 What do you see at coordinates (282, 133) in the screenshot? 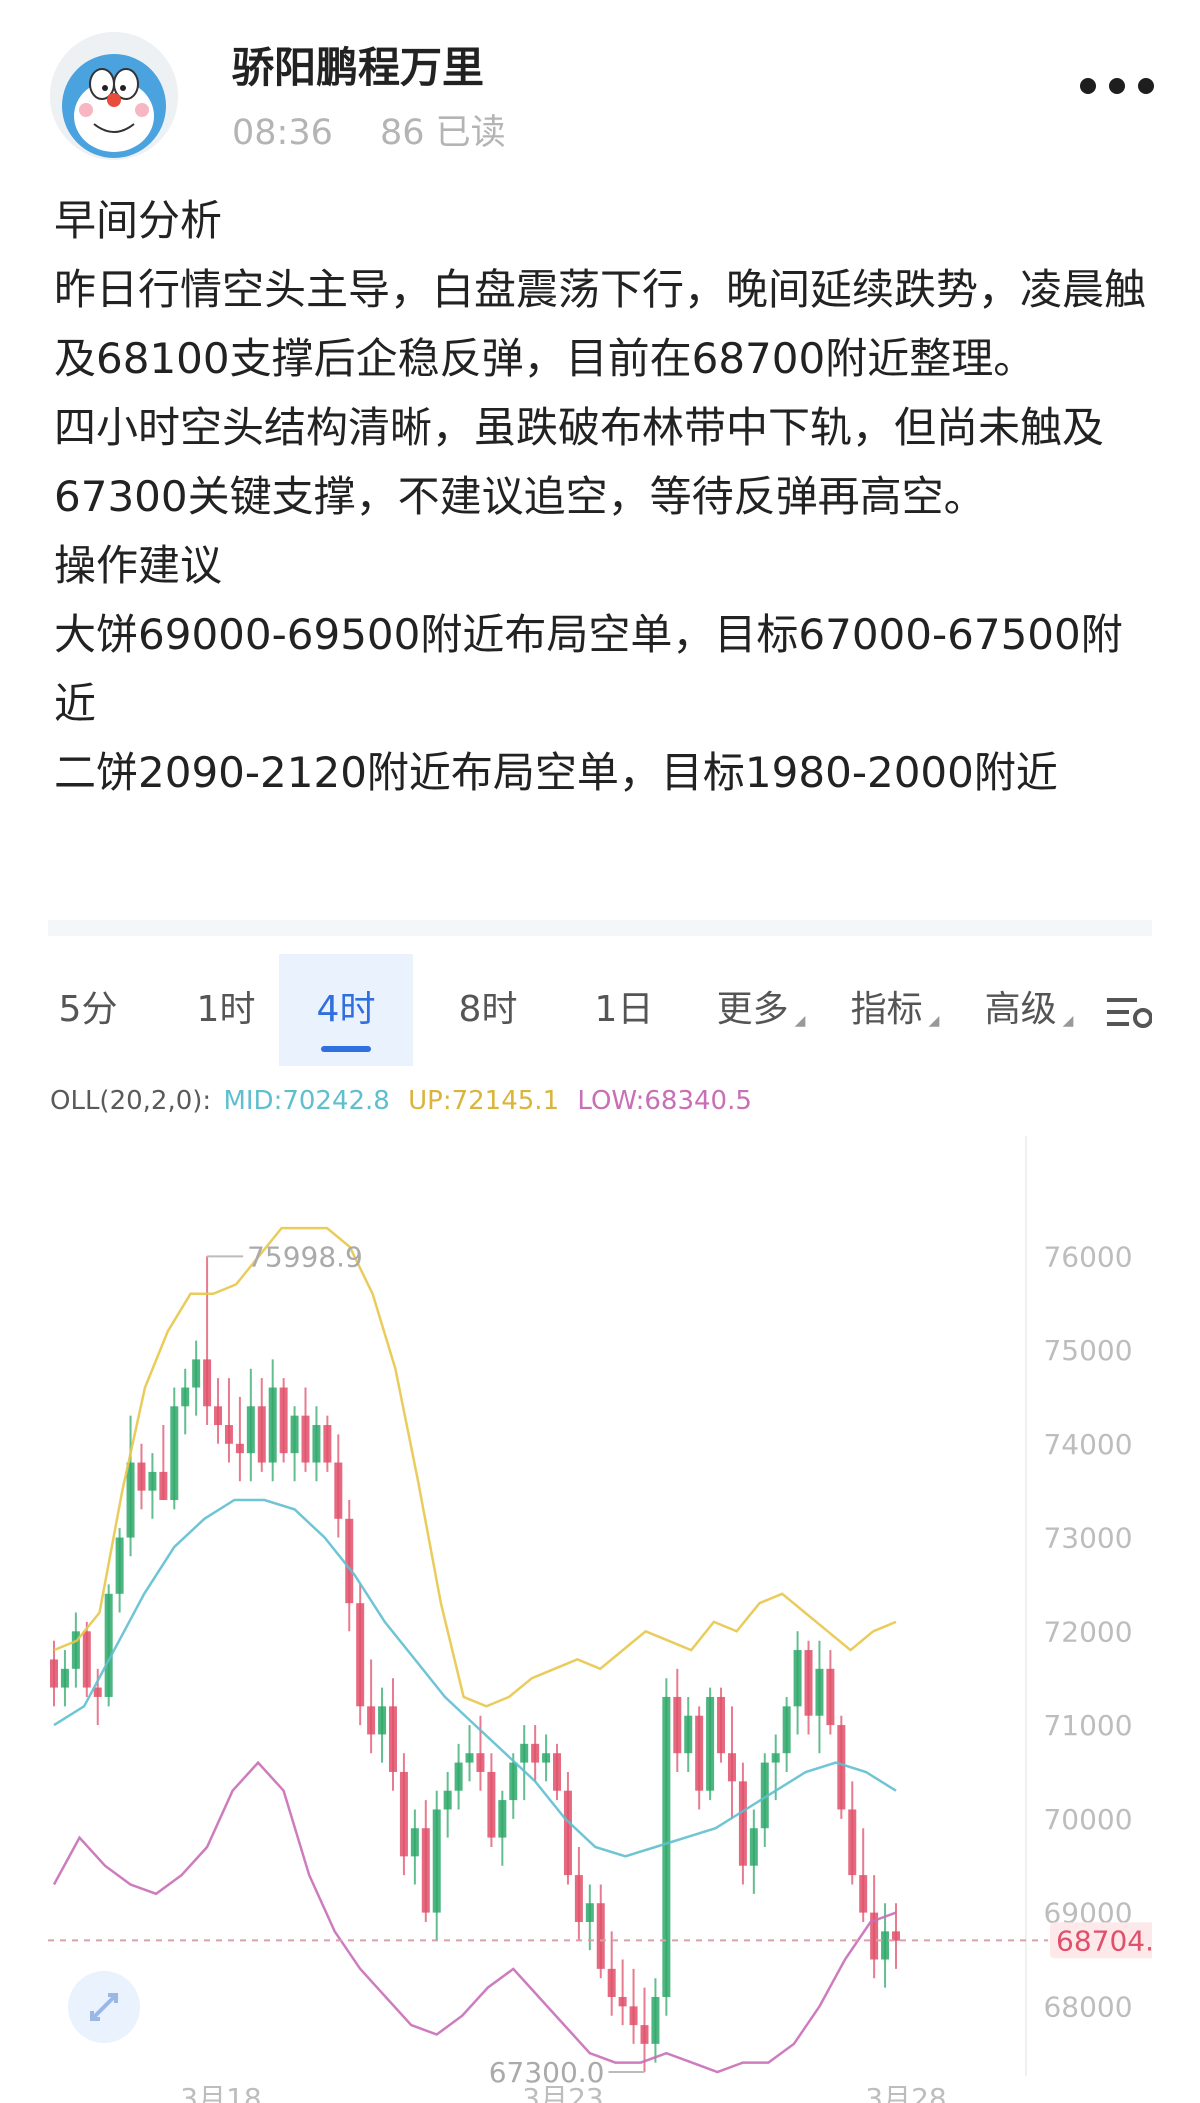
I see `post-time: 08:36` at bounding box center [282, 133].